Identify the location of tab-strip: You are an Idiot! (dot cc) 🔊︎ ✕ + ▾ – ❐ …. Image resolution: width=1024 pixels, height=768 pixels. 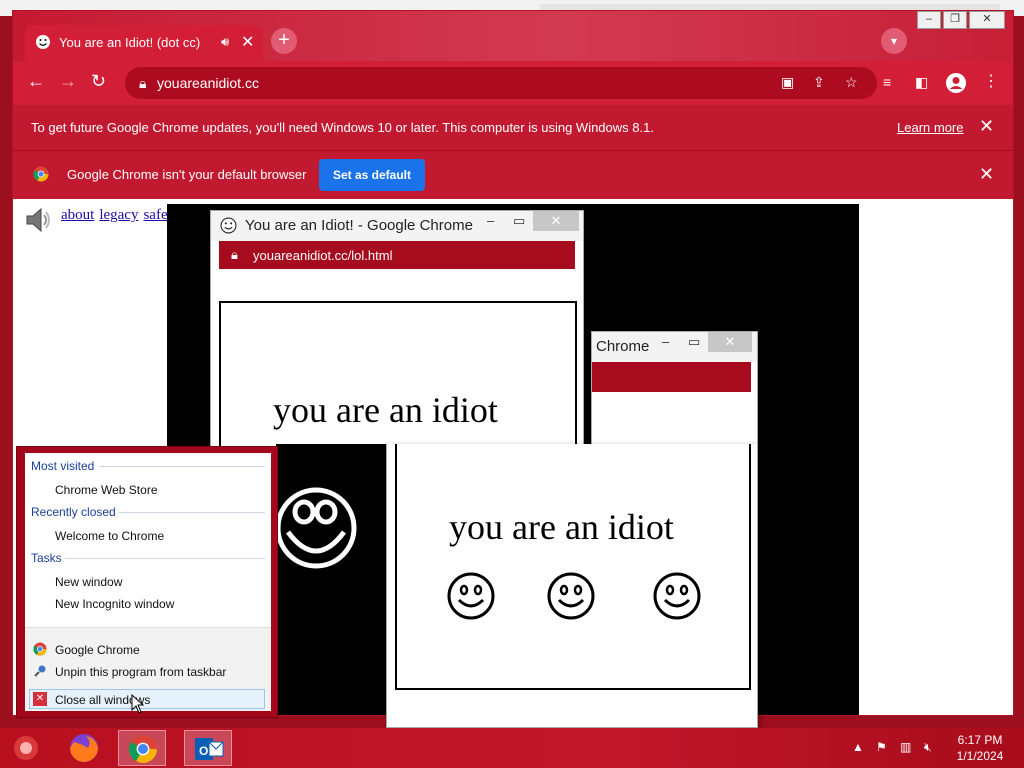
(513, 36).